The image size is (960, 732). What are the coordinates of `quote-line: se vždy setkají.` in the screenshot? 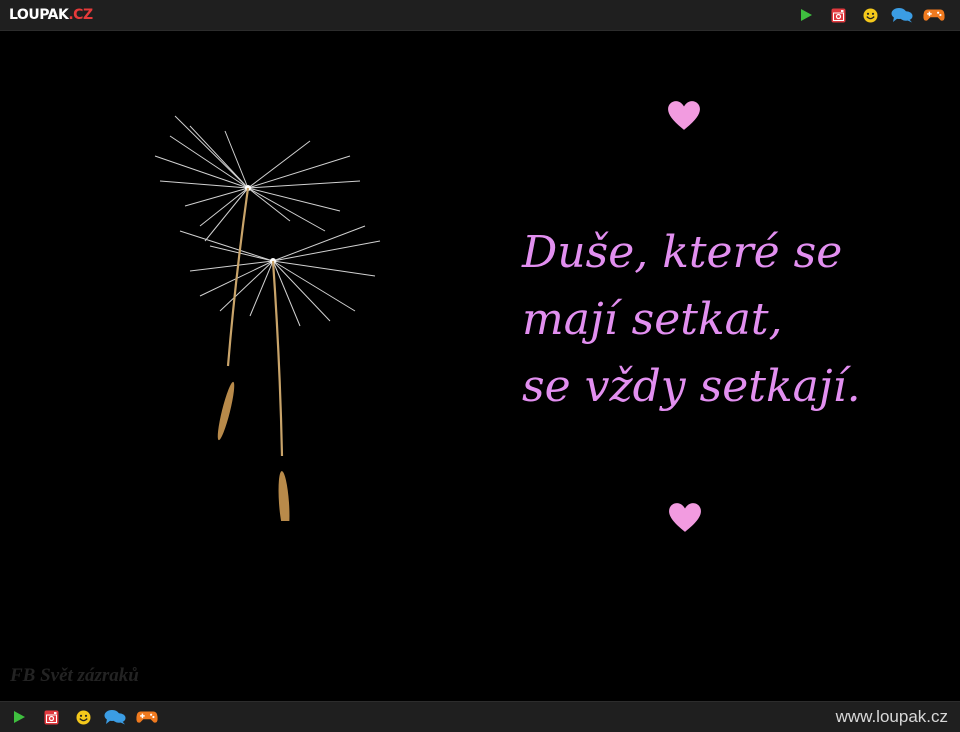 It's located at (691, 386).